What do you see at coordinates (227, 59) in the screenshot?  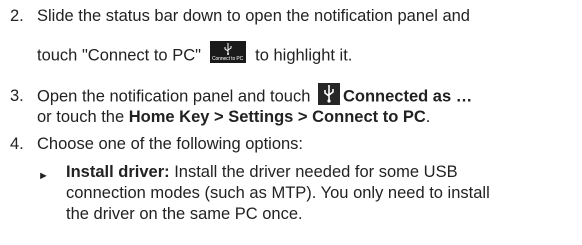 I see `icon-caption: Connect to PC` at bounding box center [227, 59].